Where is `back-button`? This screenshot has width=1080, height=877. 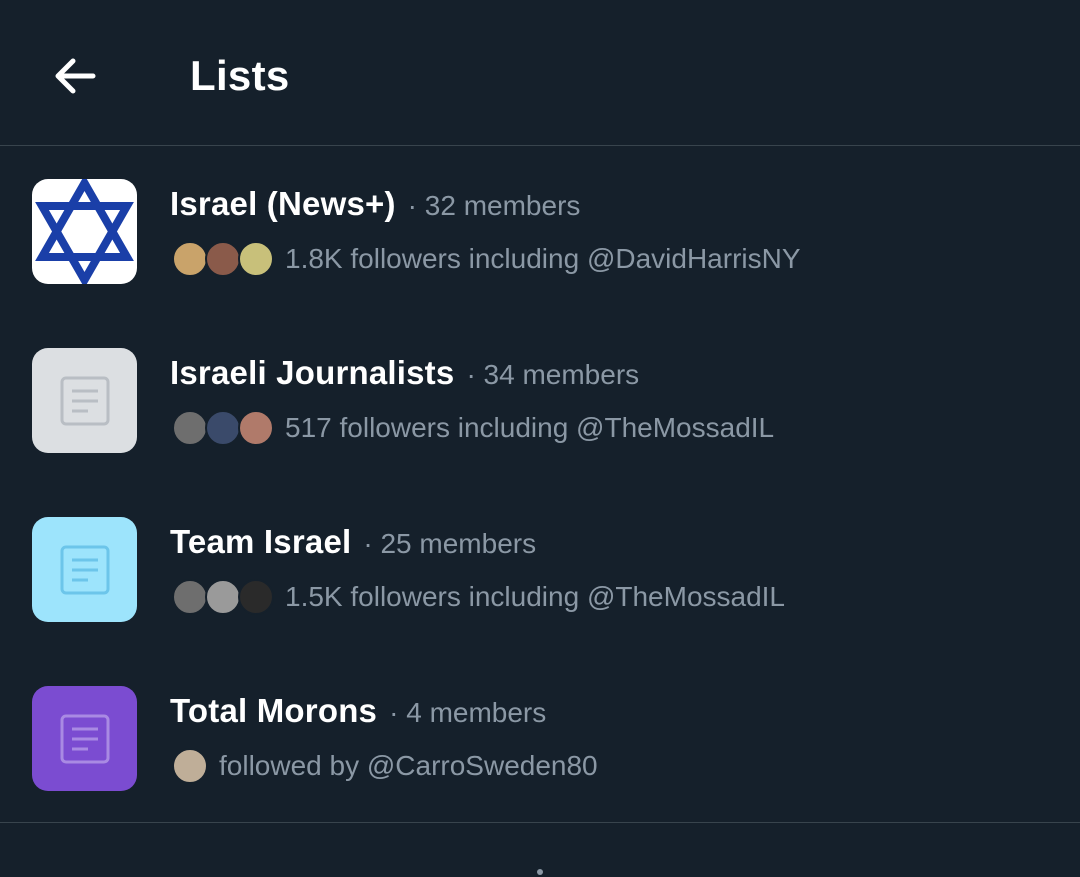 back-button is located at coordinates (74, 76).